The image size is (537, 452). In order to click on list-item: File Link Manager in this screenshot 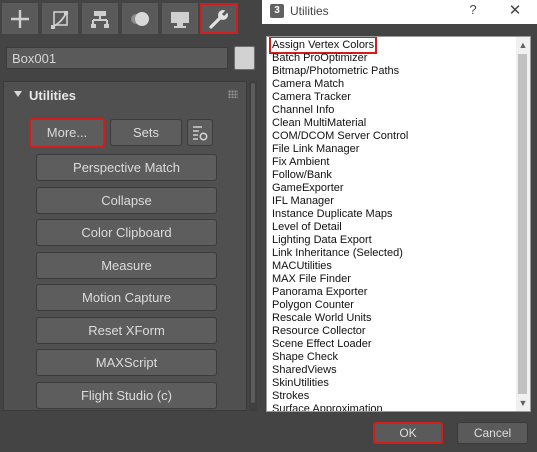, I will do `click(392, 149)`.